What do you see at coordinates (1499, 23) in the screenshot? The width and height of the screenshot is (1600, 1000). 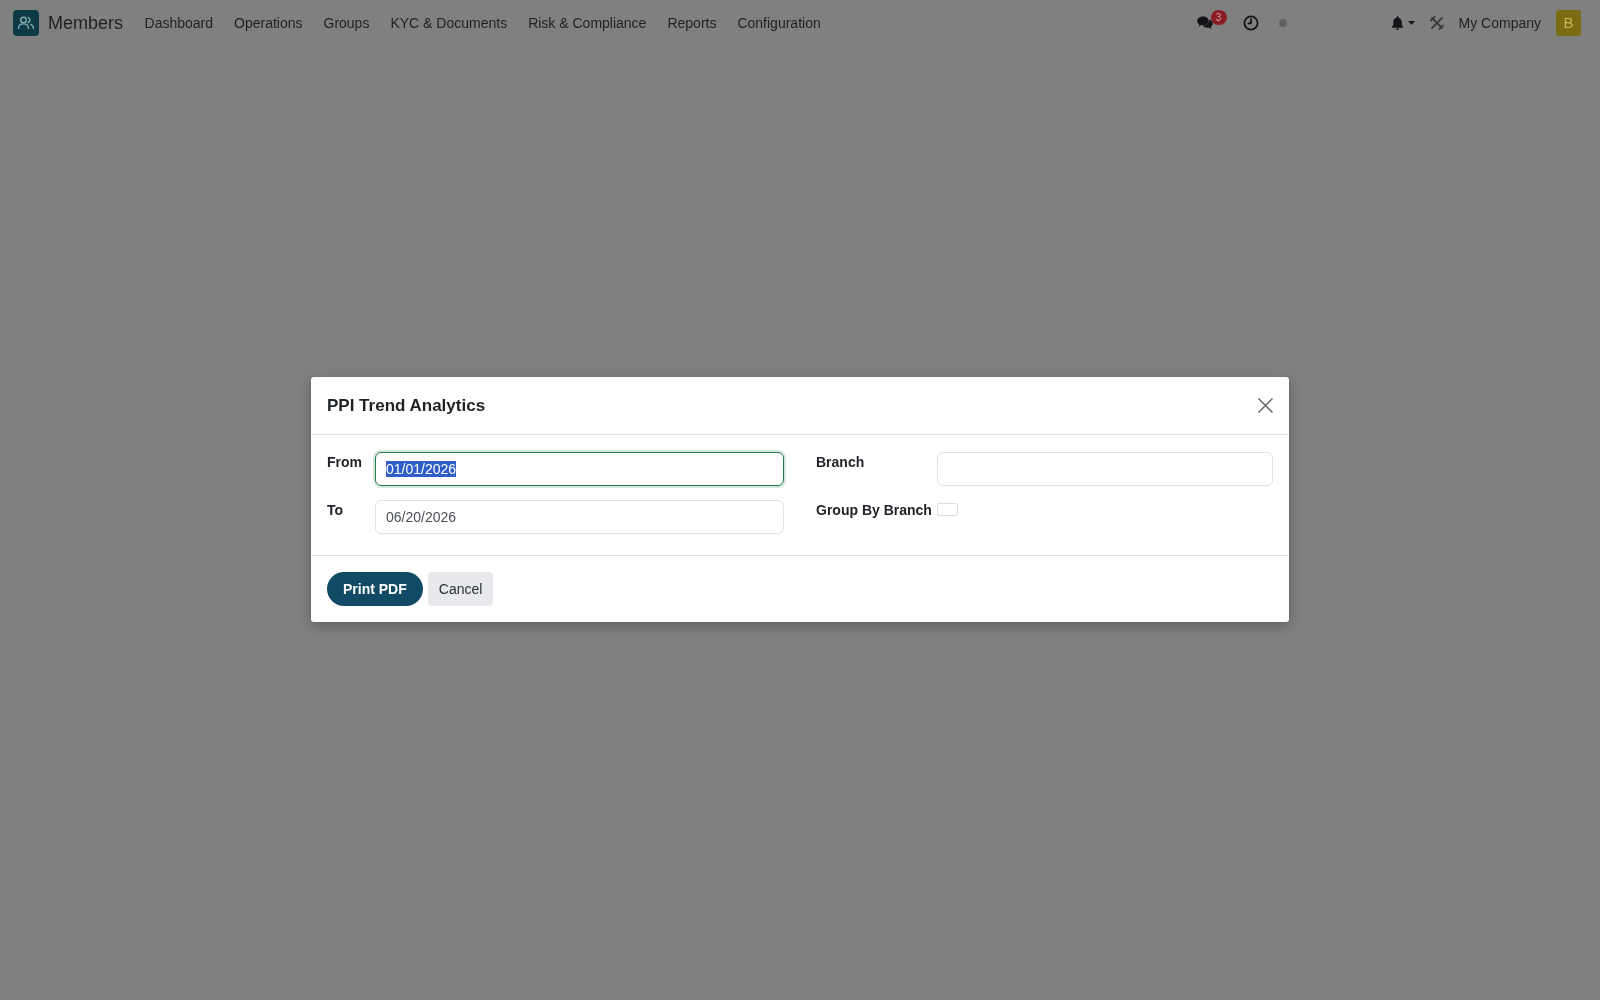 I see `company-name: My Company` at bounding box center [1499, 23].